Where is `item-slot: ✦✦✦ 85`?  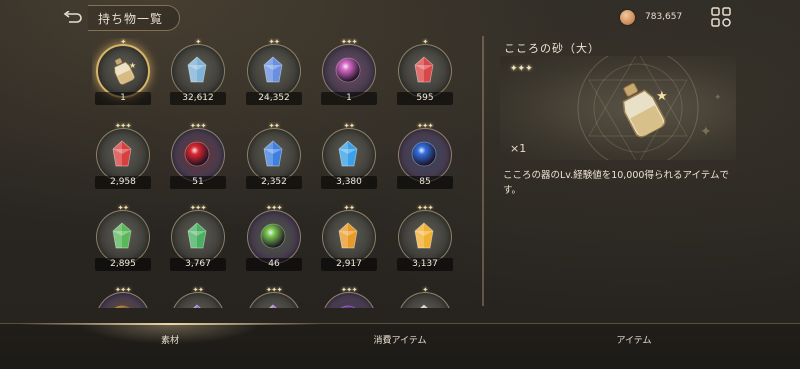 item-slot: ✦✦✦ 85 is located at coordinates (425, 157).